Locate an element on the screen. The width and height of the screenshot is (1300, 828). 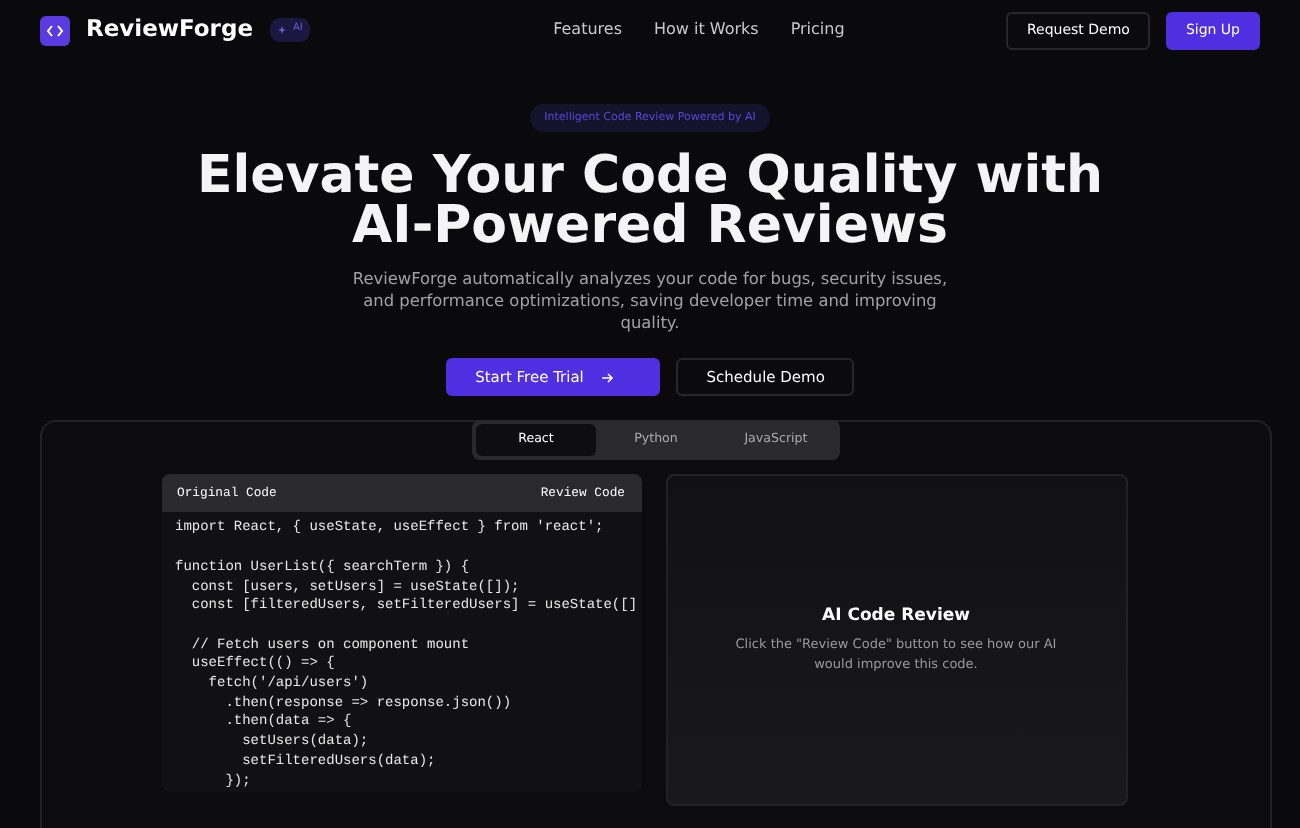
brand-name: ReviewForge is located at coordinates (170, 30).